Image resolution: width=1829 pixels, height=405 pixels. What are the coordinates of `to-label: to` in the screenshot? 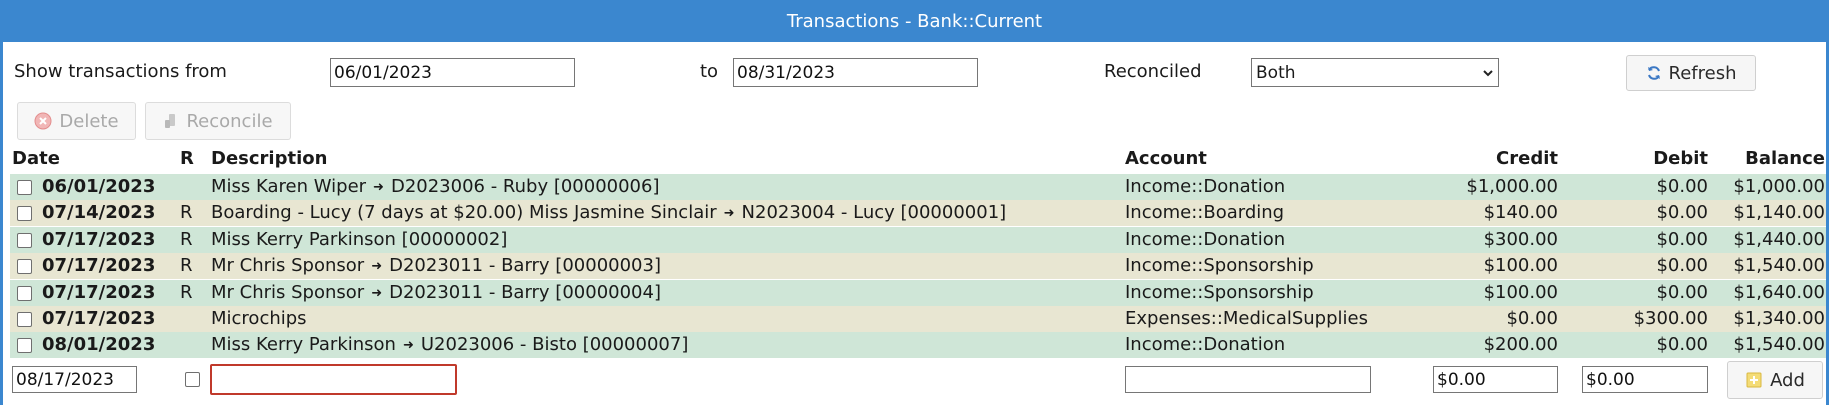 It's located at (709, 71).